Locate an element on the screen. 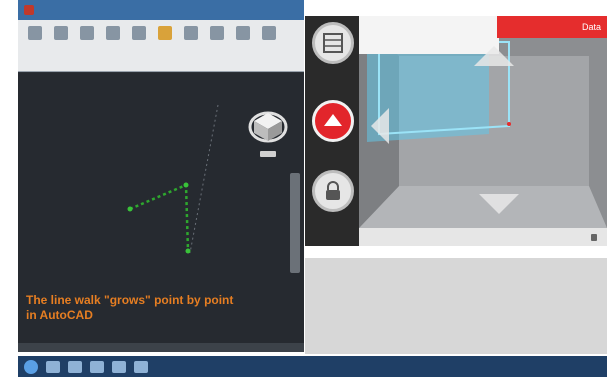 This screenshot has height=377, width=607. grid-button is located at coordinates (333, 43).